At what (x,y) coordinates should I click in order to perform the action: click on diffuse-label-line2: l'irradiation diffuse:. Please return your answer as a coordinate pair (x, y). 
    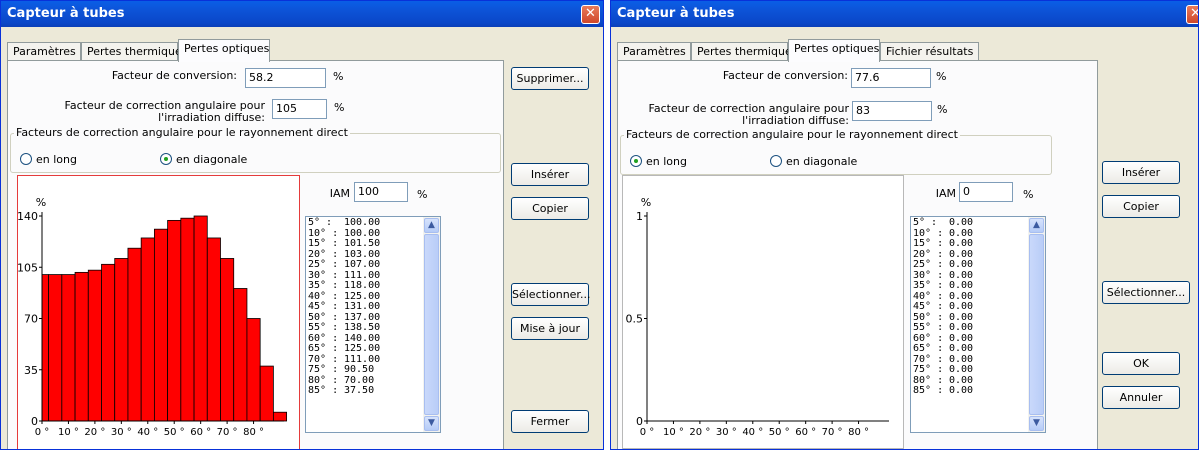
    Looking at the image, I should click on (211, 117).